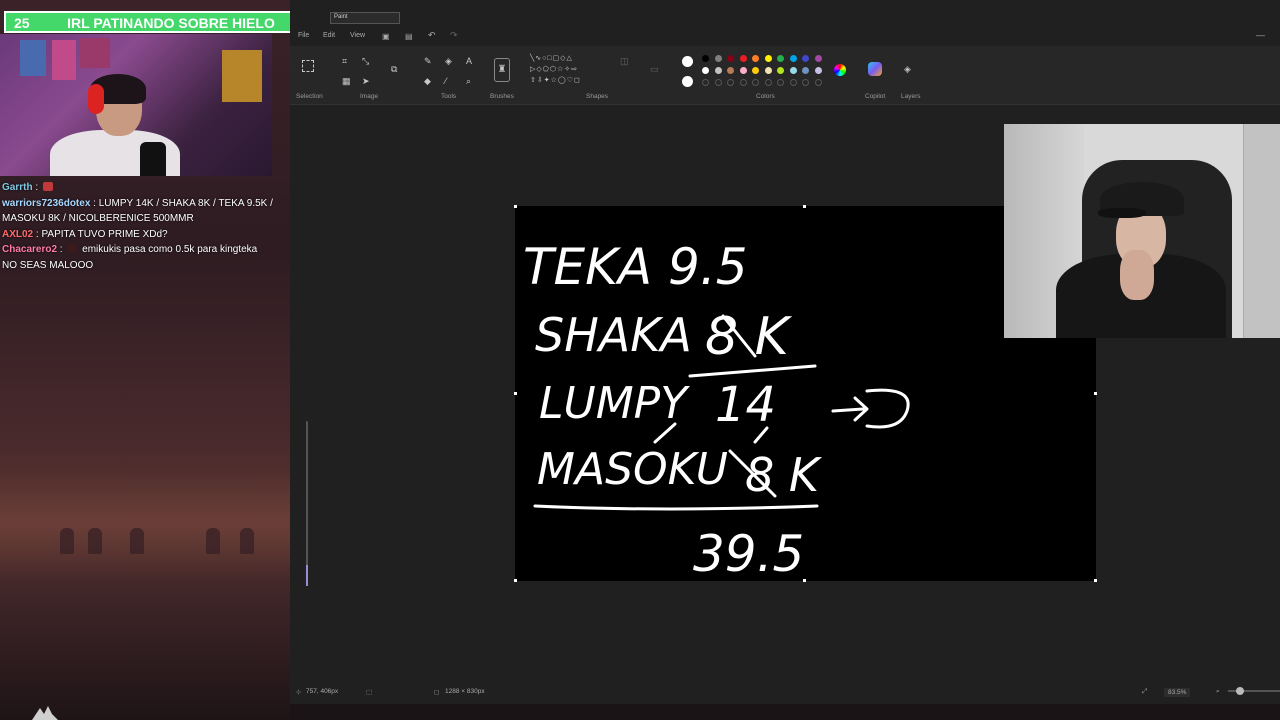  Describe the element at coordinates (213, 541) in the screenshot. I see `silhouette` at that location.